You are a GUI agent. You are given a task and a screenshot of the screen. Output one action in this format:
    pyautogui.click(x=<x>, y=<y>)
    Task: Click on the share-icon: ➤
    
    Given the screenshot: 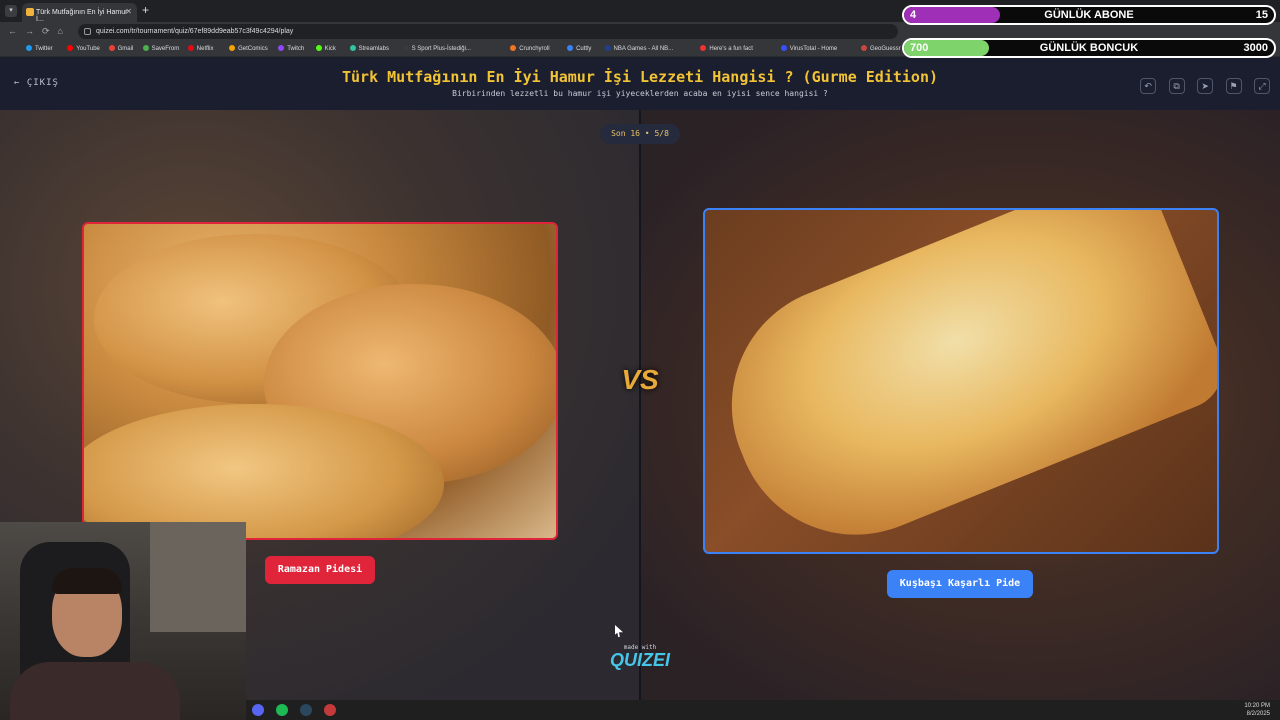 What is the action you would take?
    pyautogui.click(x=1205, y=86)
    